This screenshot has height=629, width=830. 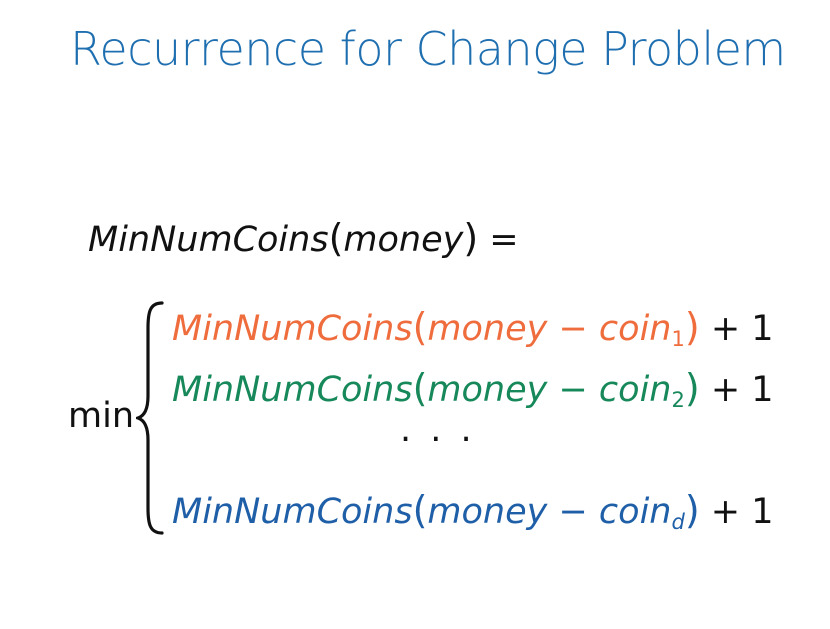 I want to click on case-coin-1: MinNumCoins(money − coin1) + 1, so click(x=473, y=328).